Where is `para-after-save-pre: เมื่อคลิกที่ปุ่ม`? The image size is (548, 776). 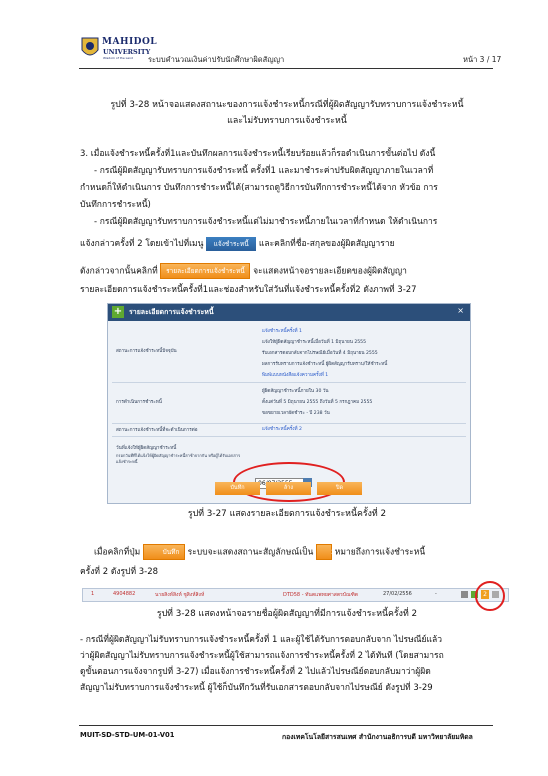 para-after-save-pre: เมื่อคลิกที่ปุ่ม is located at coordinates (117, 552).